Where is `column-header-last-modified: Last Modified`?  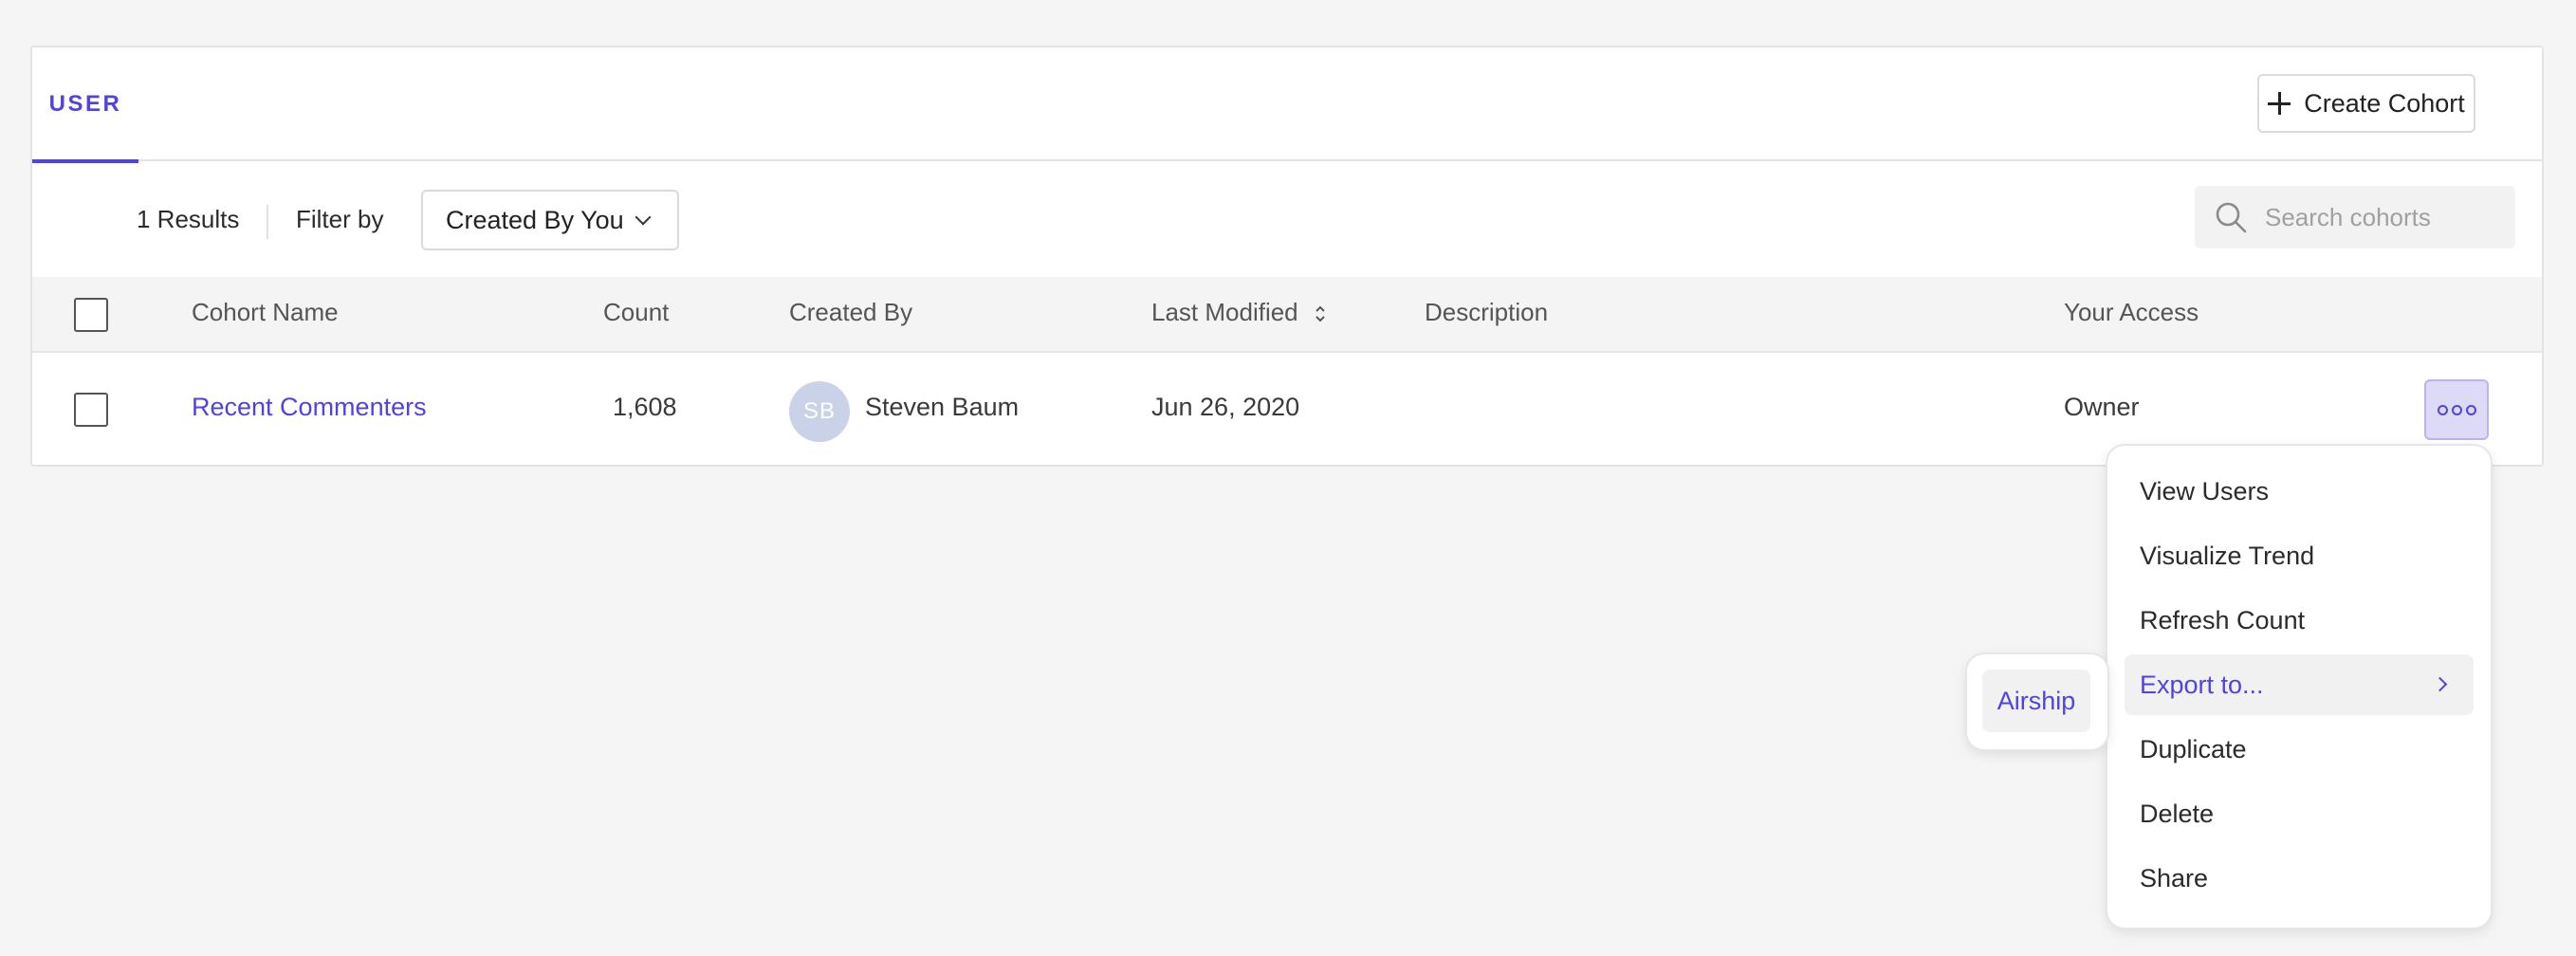
column-header-last-modified: Last Modified is located at coordinates (1238, 312).